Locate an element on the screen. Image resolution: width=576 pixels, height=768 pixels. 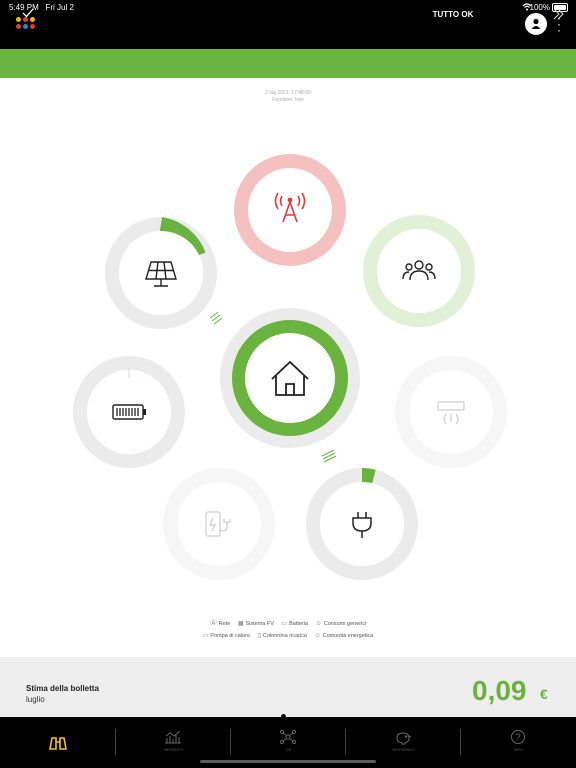
bill-estimate-value: 0,09 is located at coordinates (499, 690).